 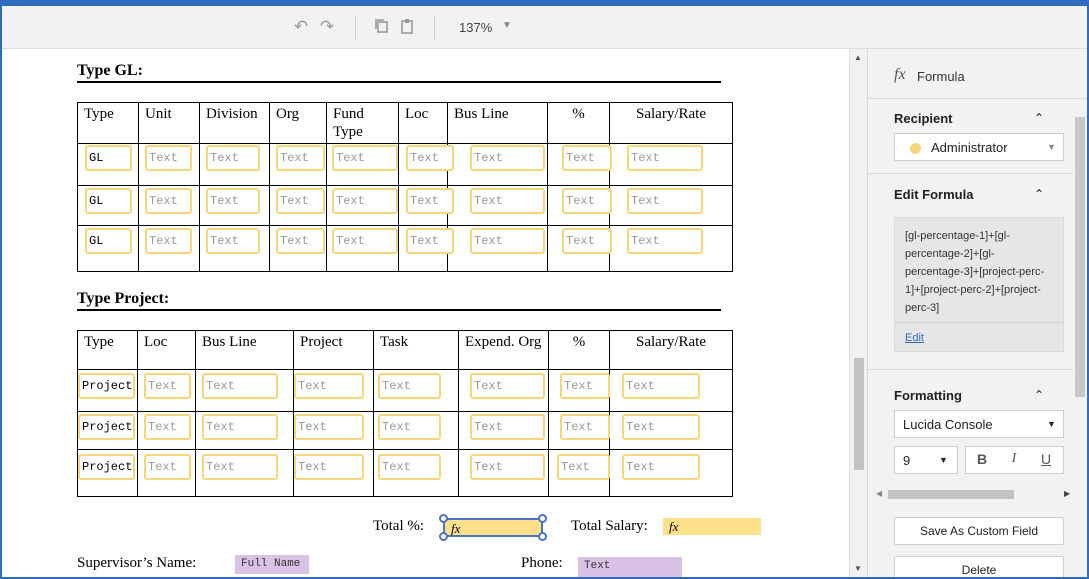 I want to click on panel-horizontal-scrollbar: ◀ ▶, so click(x=974, y=494).